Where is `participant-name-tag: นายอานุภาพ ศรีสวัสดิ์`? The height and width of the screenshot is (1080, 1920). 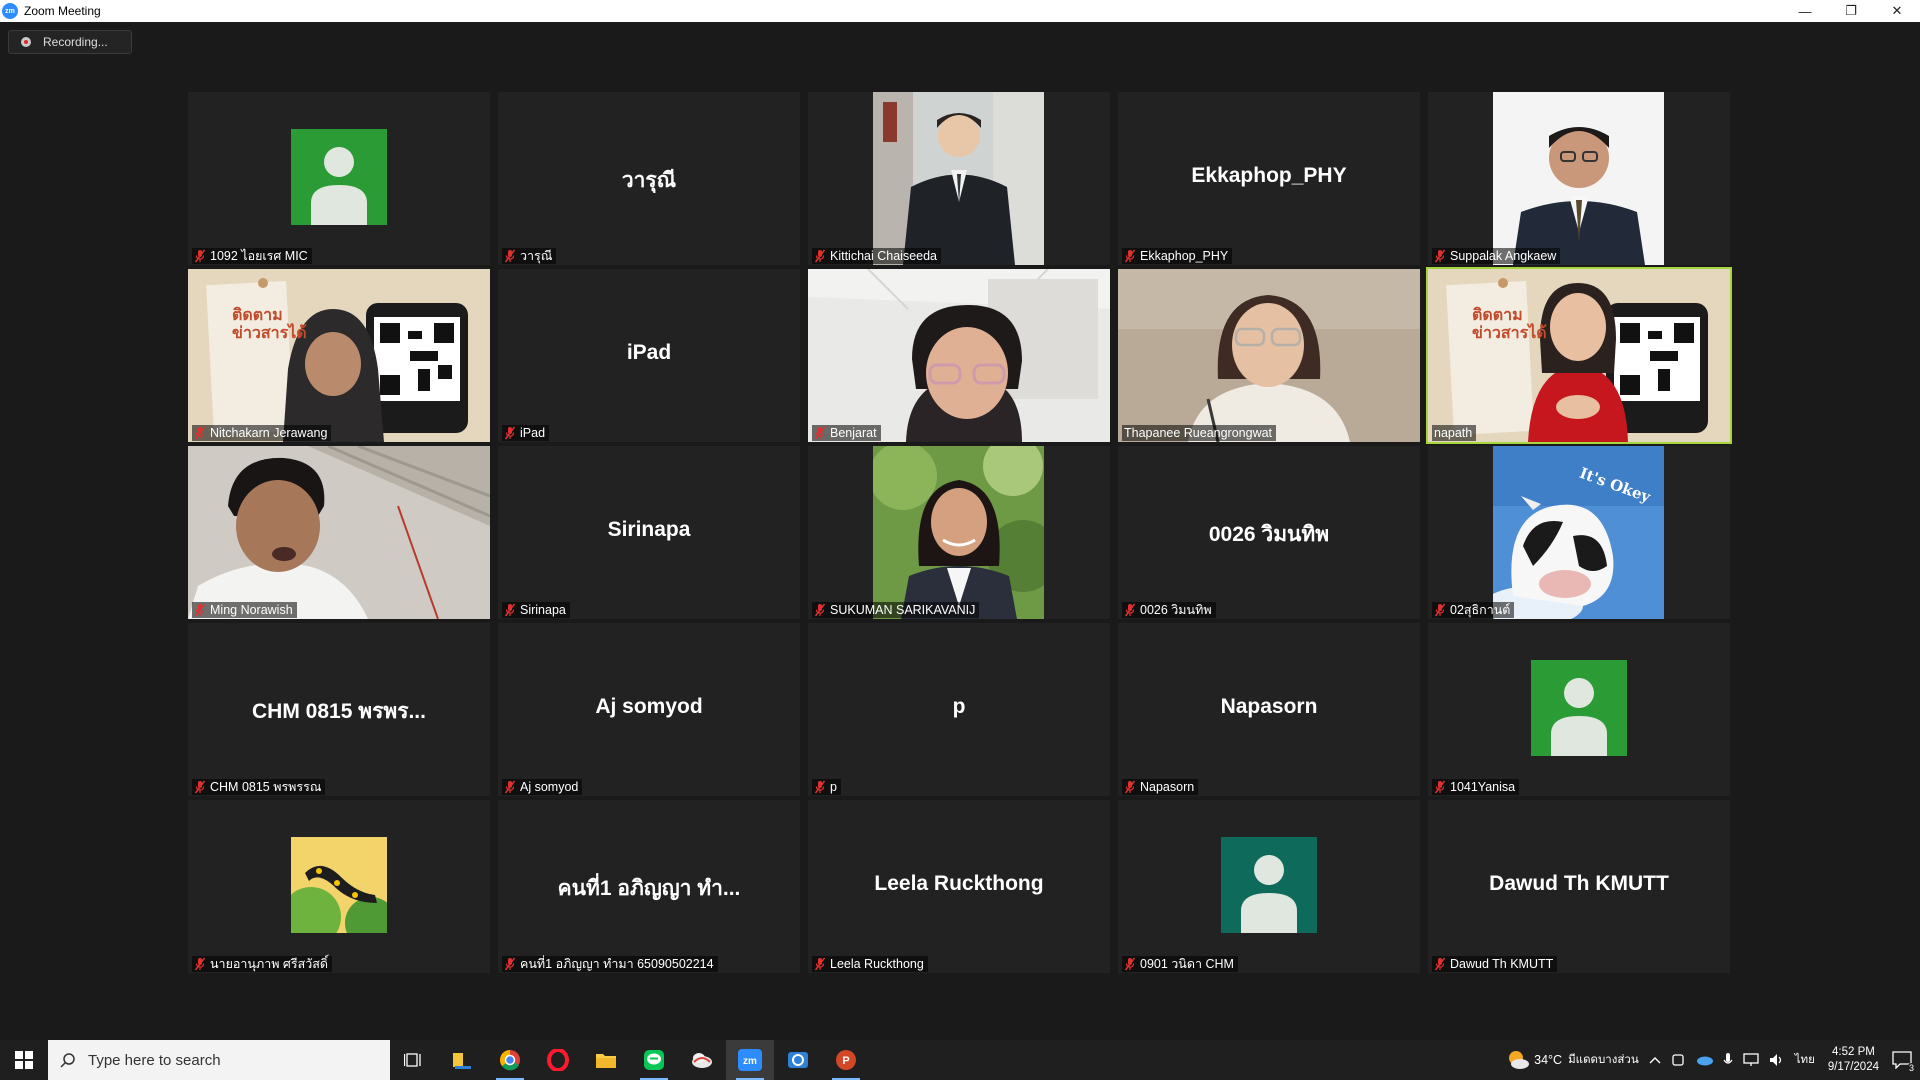 participant-name-tag: นายอานุภาพ ศรีสวัสดิ์ is located at coordinates (262, 964).